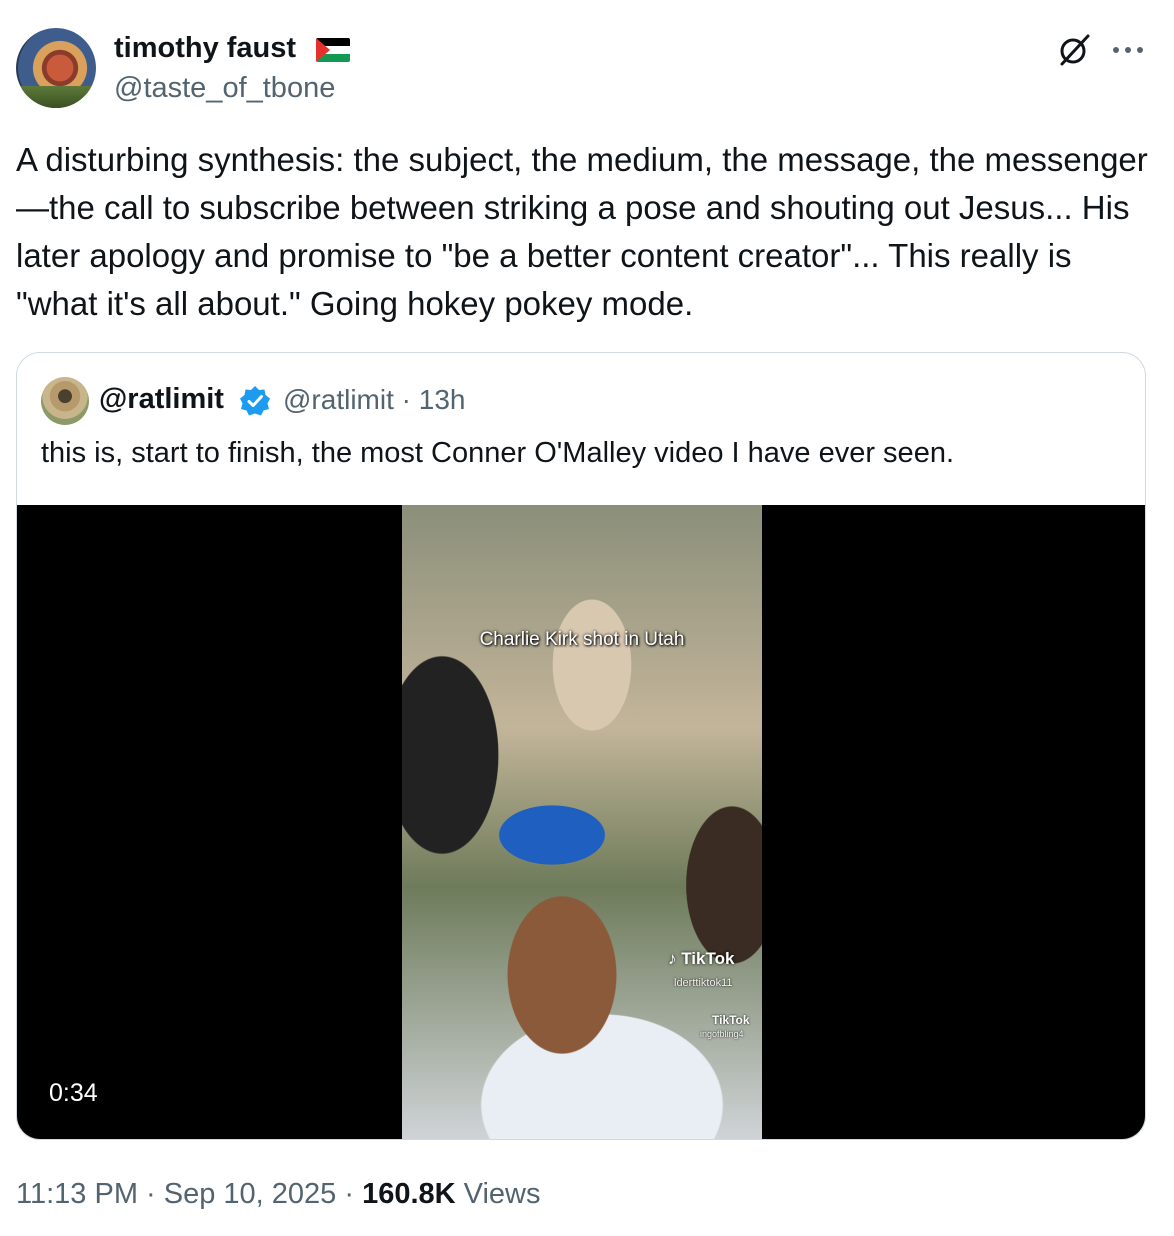 This screenshot has width=1174, height=1236. What do you see at coordinates (56, 68) in the screenshot?
I see `author-avatar` at bounding box center [56, 68].